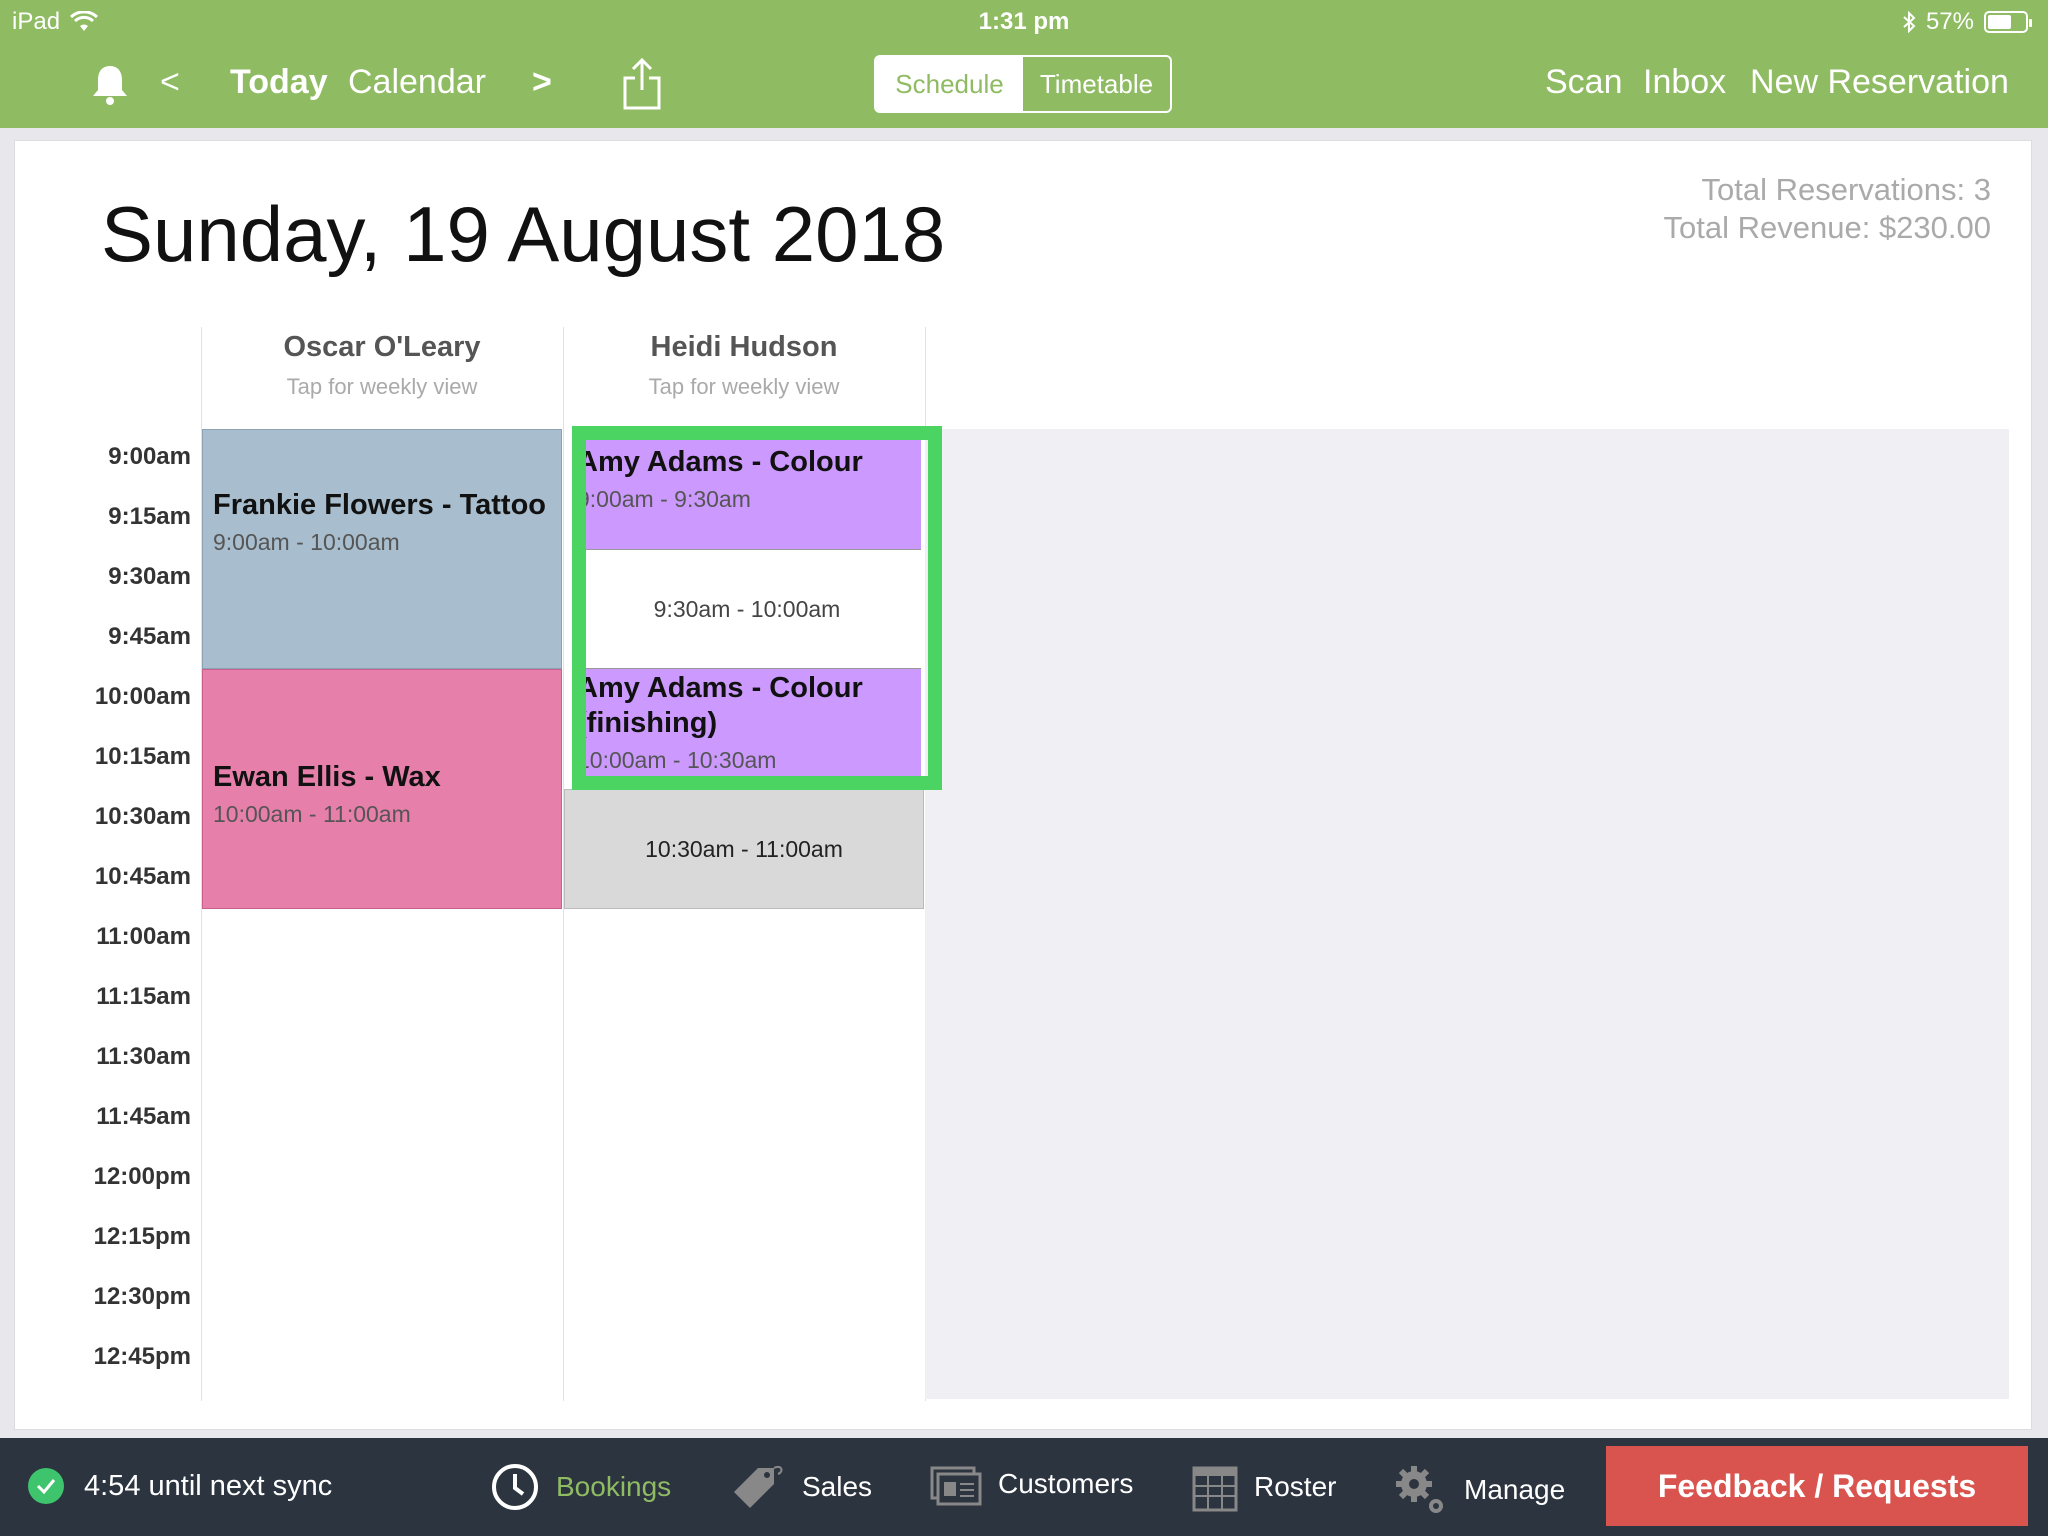 The height and width of the screenshot is (1536, 2048). What do you see at coordinates (744, 365) in the screenshot?
I see `staff-header-heidi: Heidi Hudson Tap for weekly view` at bounding box center [744, 365].